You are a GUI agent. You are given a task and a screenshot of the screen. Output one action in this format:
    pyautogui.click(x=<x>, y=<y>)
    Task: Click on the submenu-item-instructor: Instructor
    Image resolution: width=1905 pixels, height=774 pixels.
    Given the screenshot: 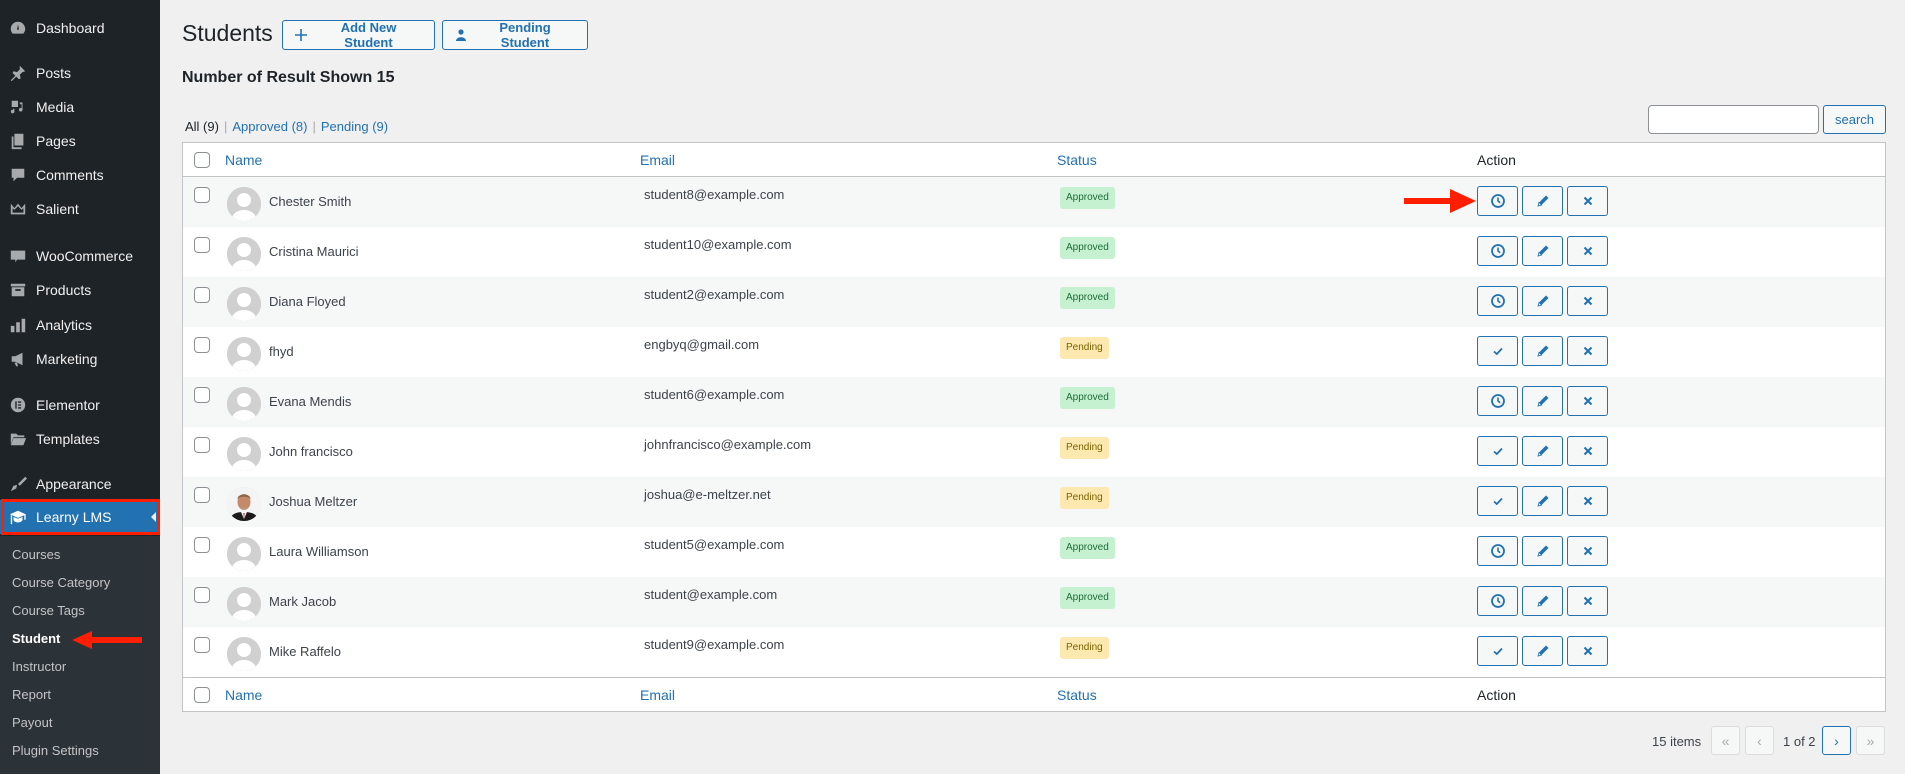 What is the action you would take?
    pyautogui.click(x=39, y=666)
    